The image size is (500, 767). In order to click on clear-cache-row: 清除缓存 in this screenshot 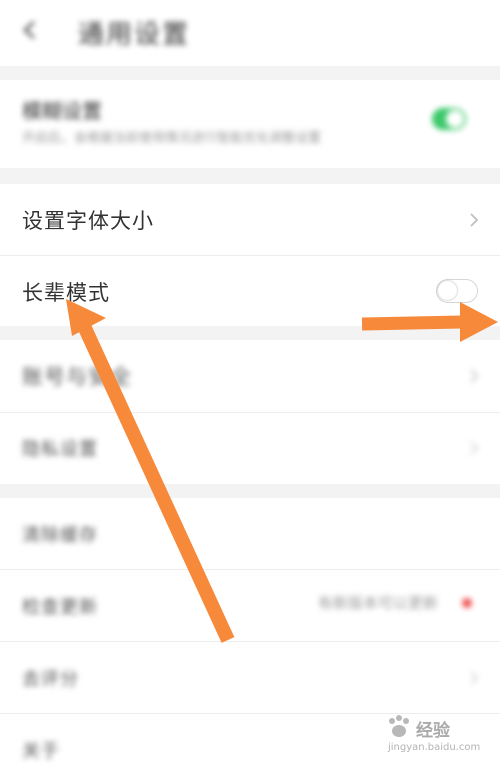, I will do `click(250, 534)`.